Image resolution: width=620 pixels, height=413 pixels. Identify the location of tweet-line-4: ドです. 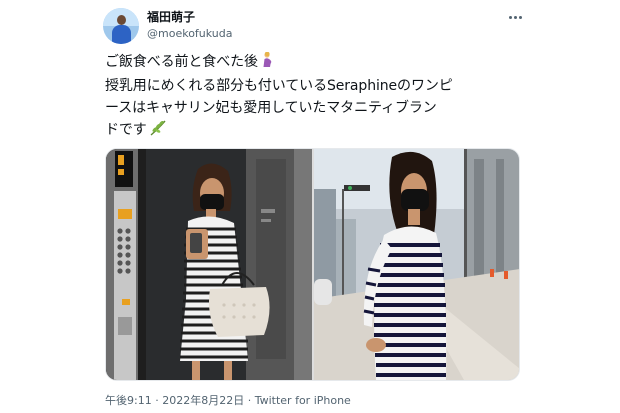
(317, 131).